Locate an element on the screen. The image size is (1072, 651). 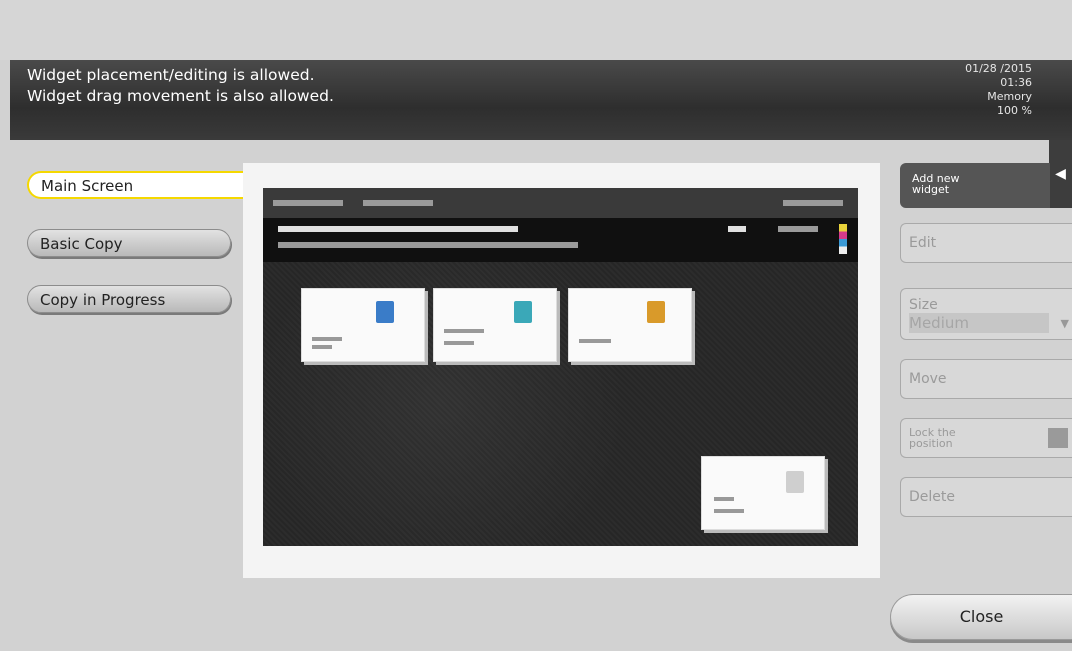
close-label: Close is located at coordinates (981, 616).